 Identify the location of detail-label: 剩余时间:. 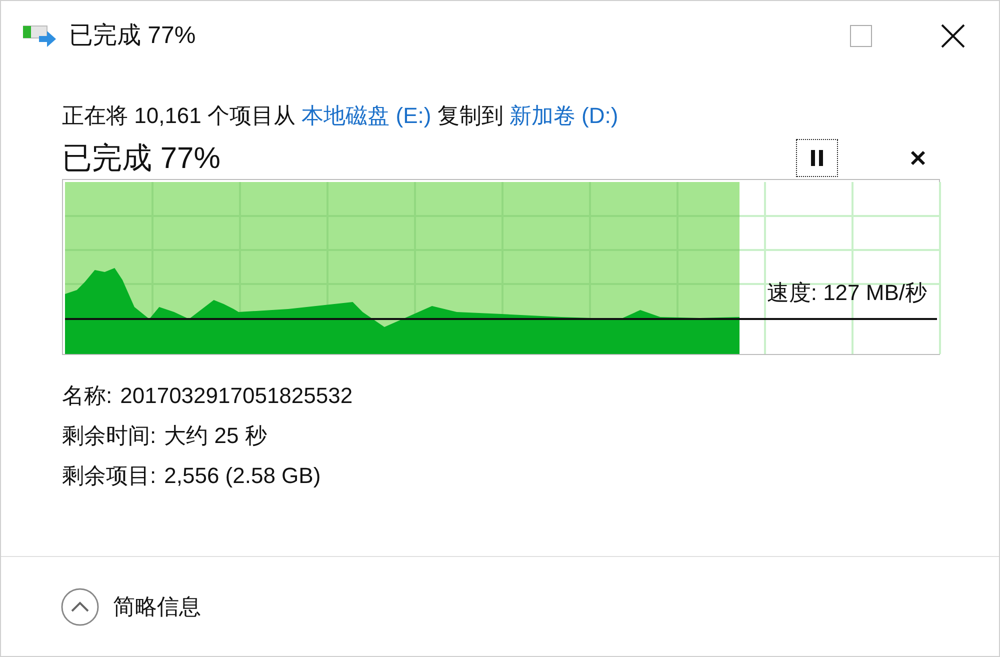
(109, 436).